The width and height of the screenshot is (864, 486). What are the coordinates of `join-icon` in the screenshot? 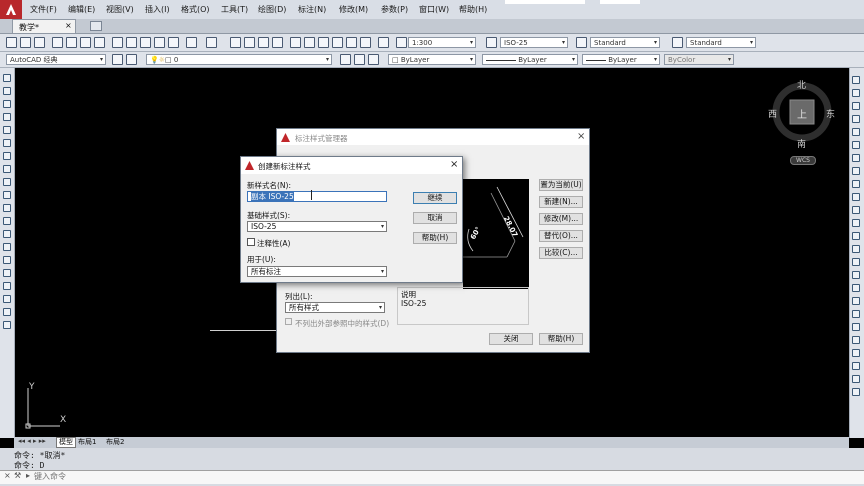 It's located at (856, 249).